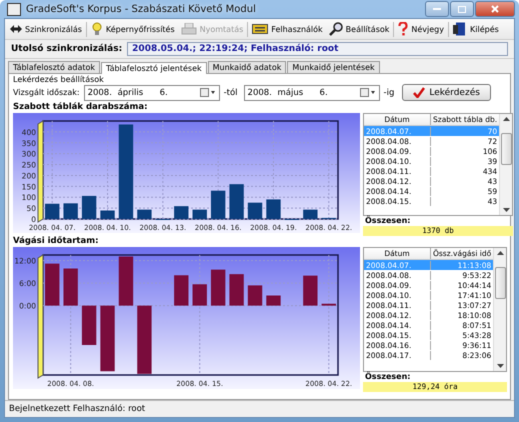  What do you see at coordinates (312, 92) in the screenshot?
I see `to-date-picker: 2008. május 6.` at bounding box center [312, 92].